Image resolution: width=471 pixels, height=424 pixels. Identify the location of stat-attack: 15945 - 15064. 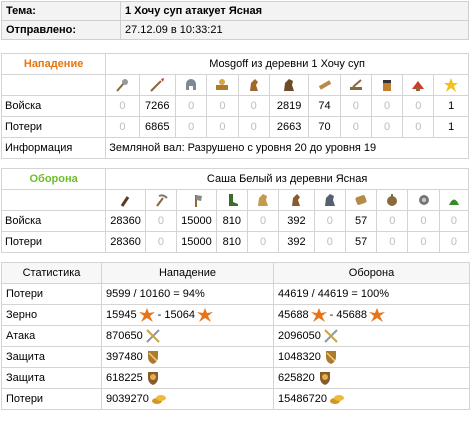
(187, 315).